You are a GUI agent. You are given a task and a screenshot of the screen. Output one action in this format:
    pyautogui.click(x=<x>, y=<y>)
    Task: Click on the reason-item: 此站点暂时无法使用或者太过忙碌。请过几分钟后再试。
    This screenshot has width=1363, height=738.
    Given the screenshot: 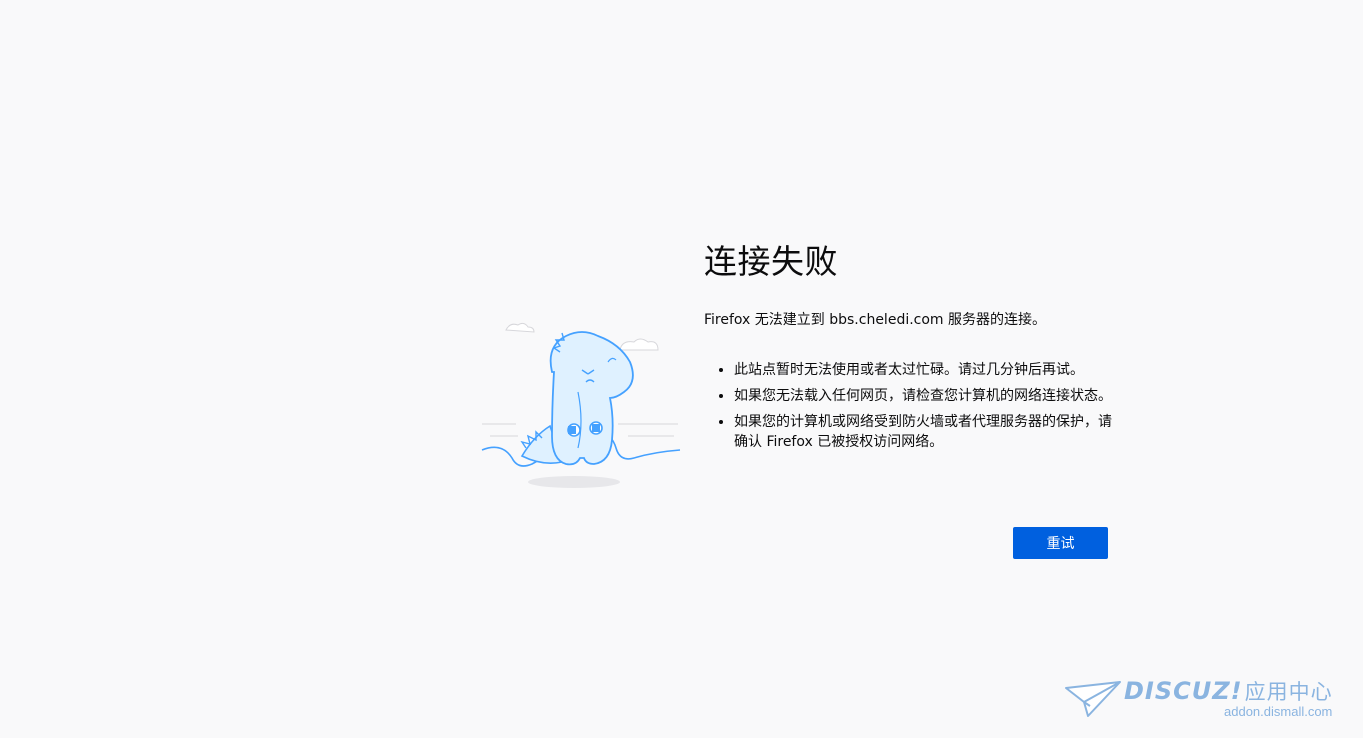 What is the action you would take?
    pyautogui.click(x=924, y=370)
    